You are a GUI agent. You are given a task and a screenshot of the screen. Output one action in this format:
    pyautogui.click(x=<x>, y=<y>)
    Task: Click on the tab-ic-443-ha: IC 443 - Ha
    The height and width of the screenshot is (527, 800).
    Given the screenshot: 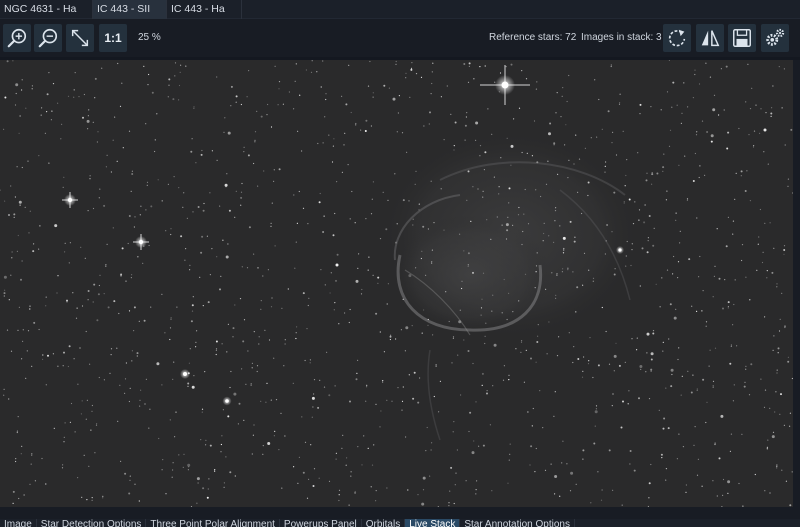 What is the action you would take?
    pyautogui.click(x=204, y=9)
    